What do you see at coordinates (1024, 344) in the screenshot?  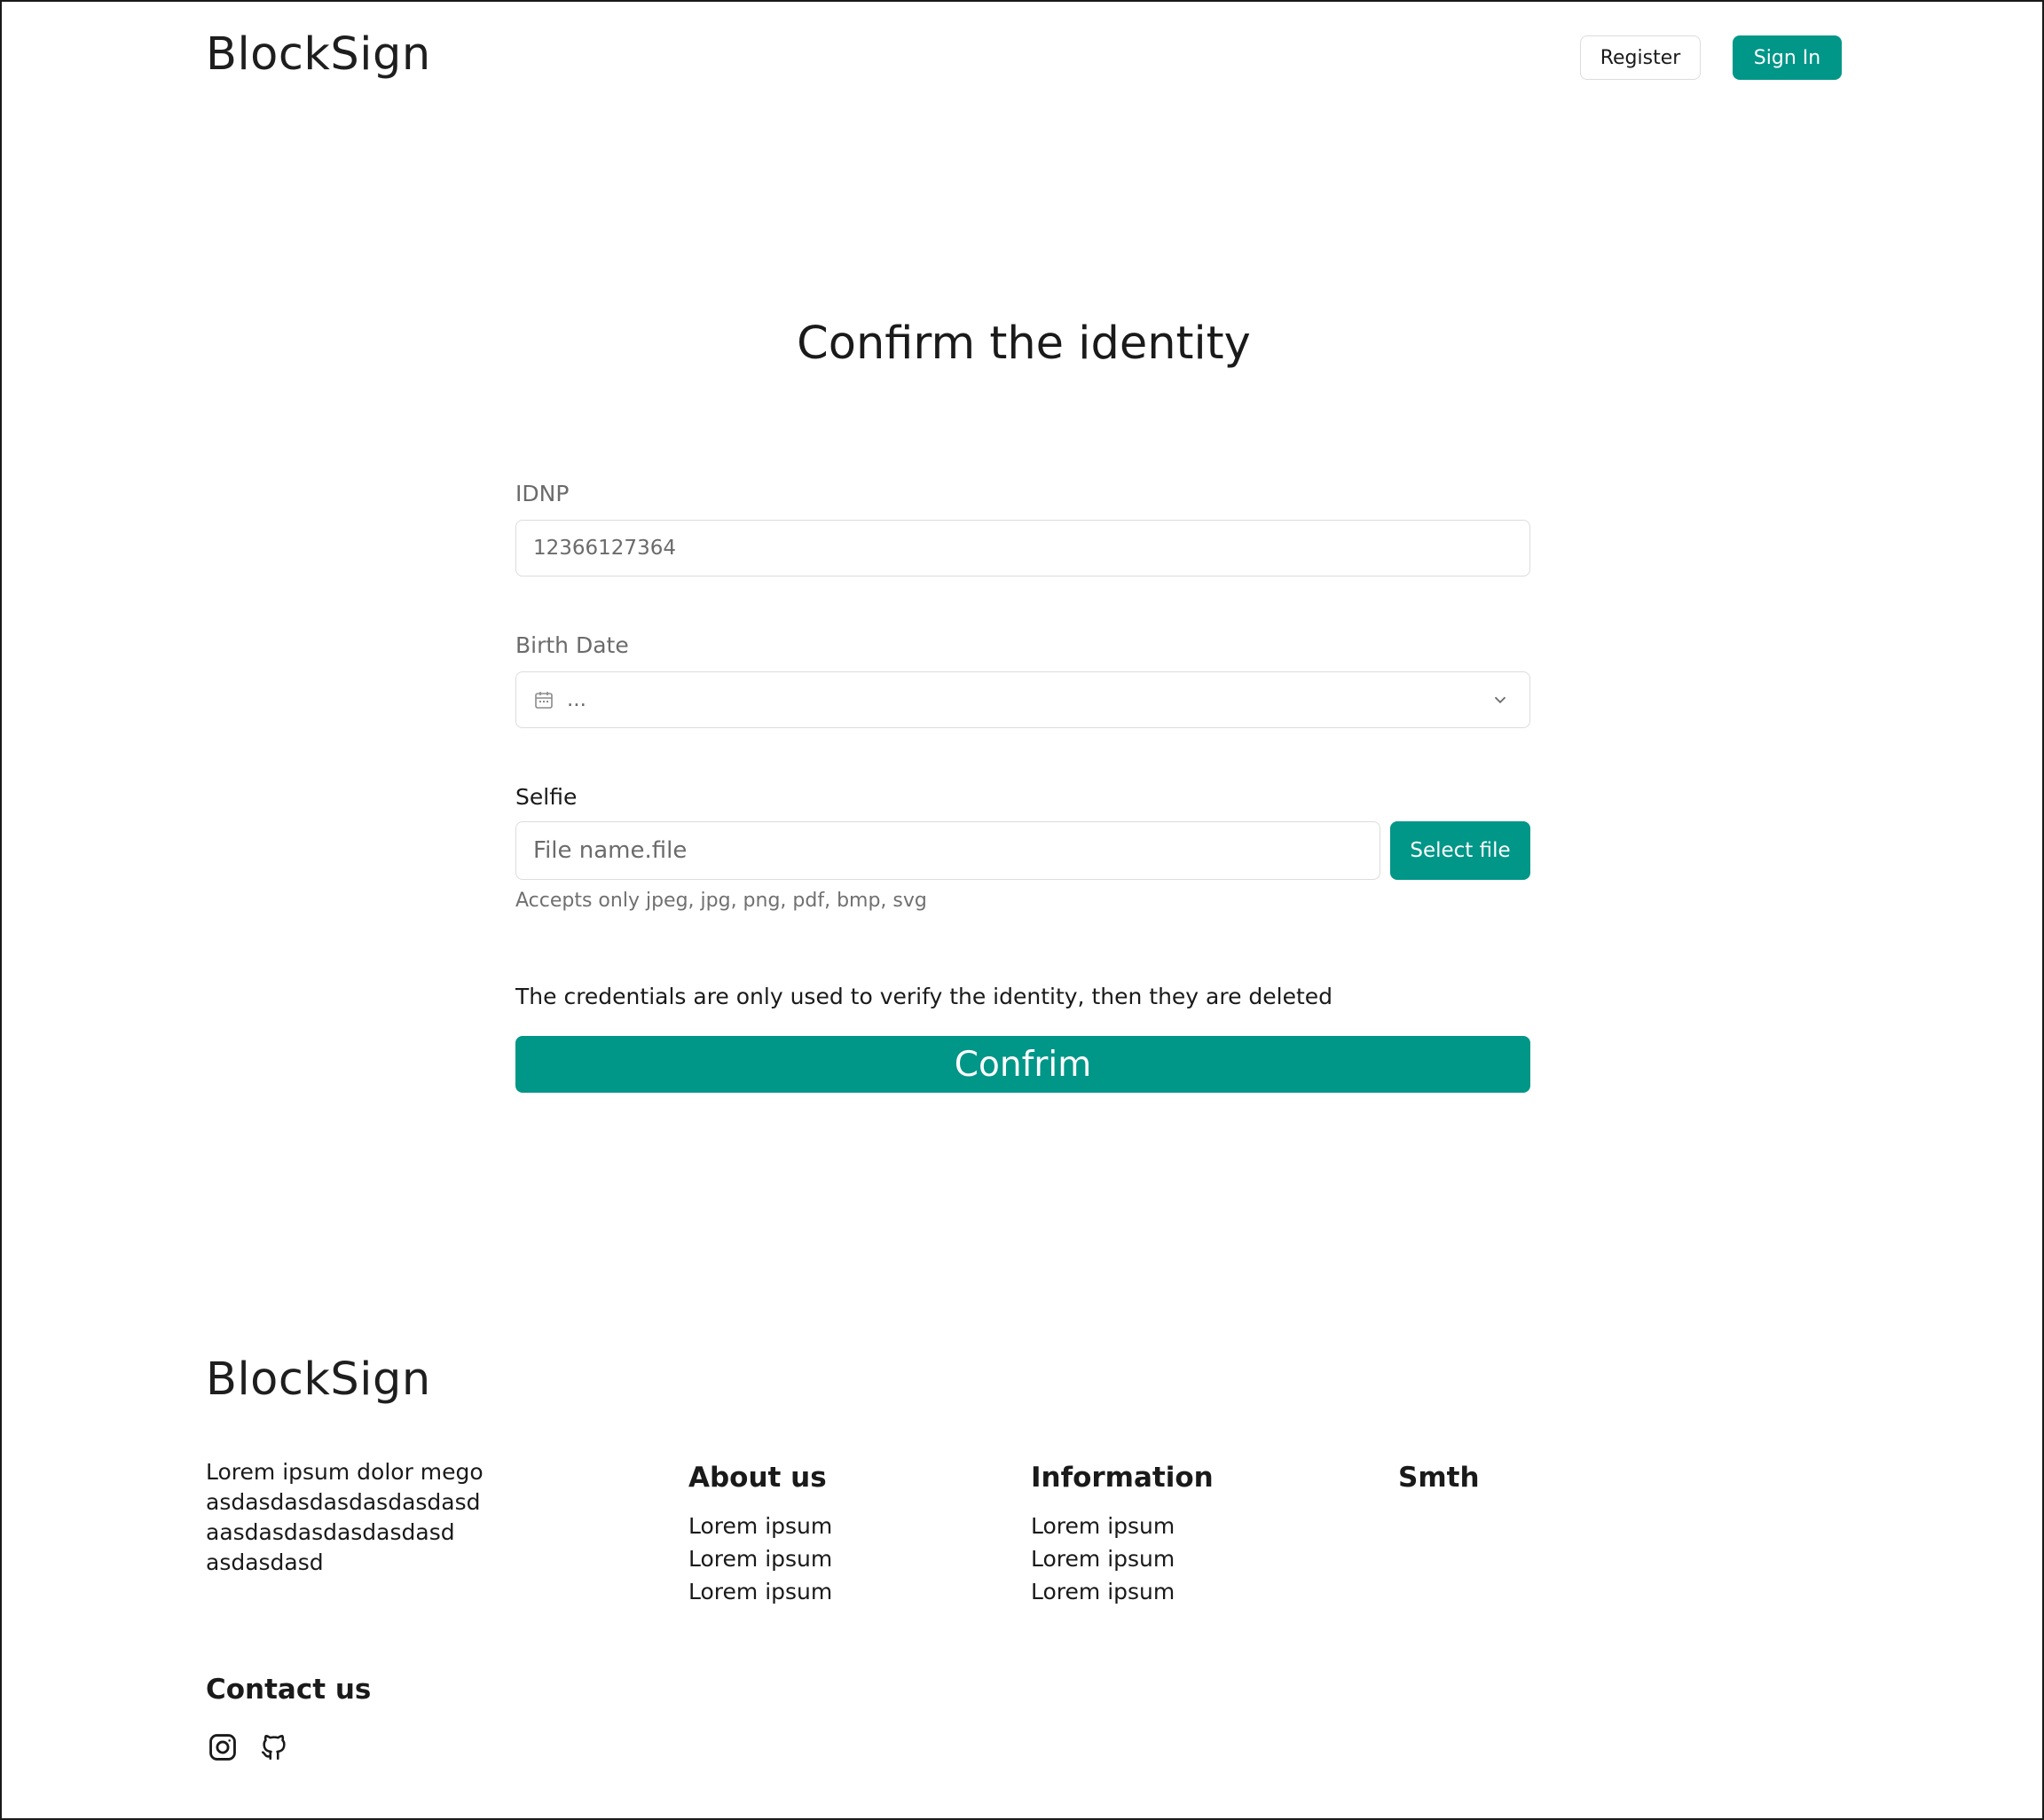 I see `page-title: Confirm the identity` at bounding box center [1024, 344].